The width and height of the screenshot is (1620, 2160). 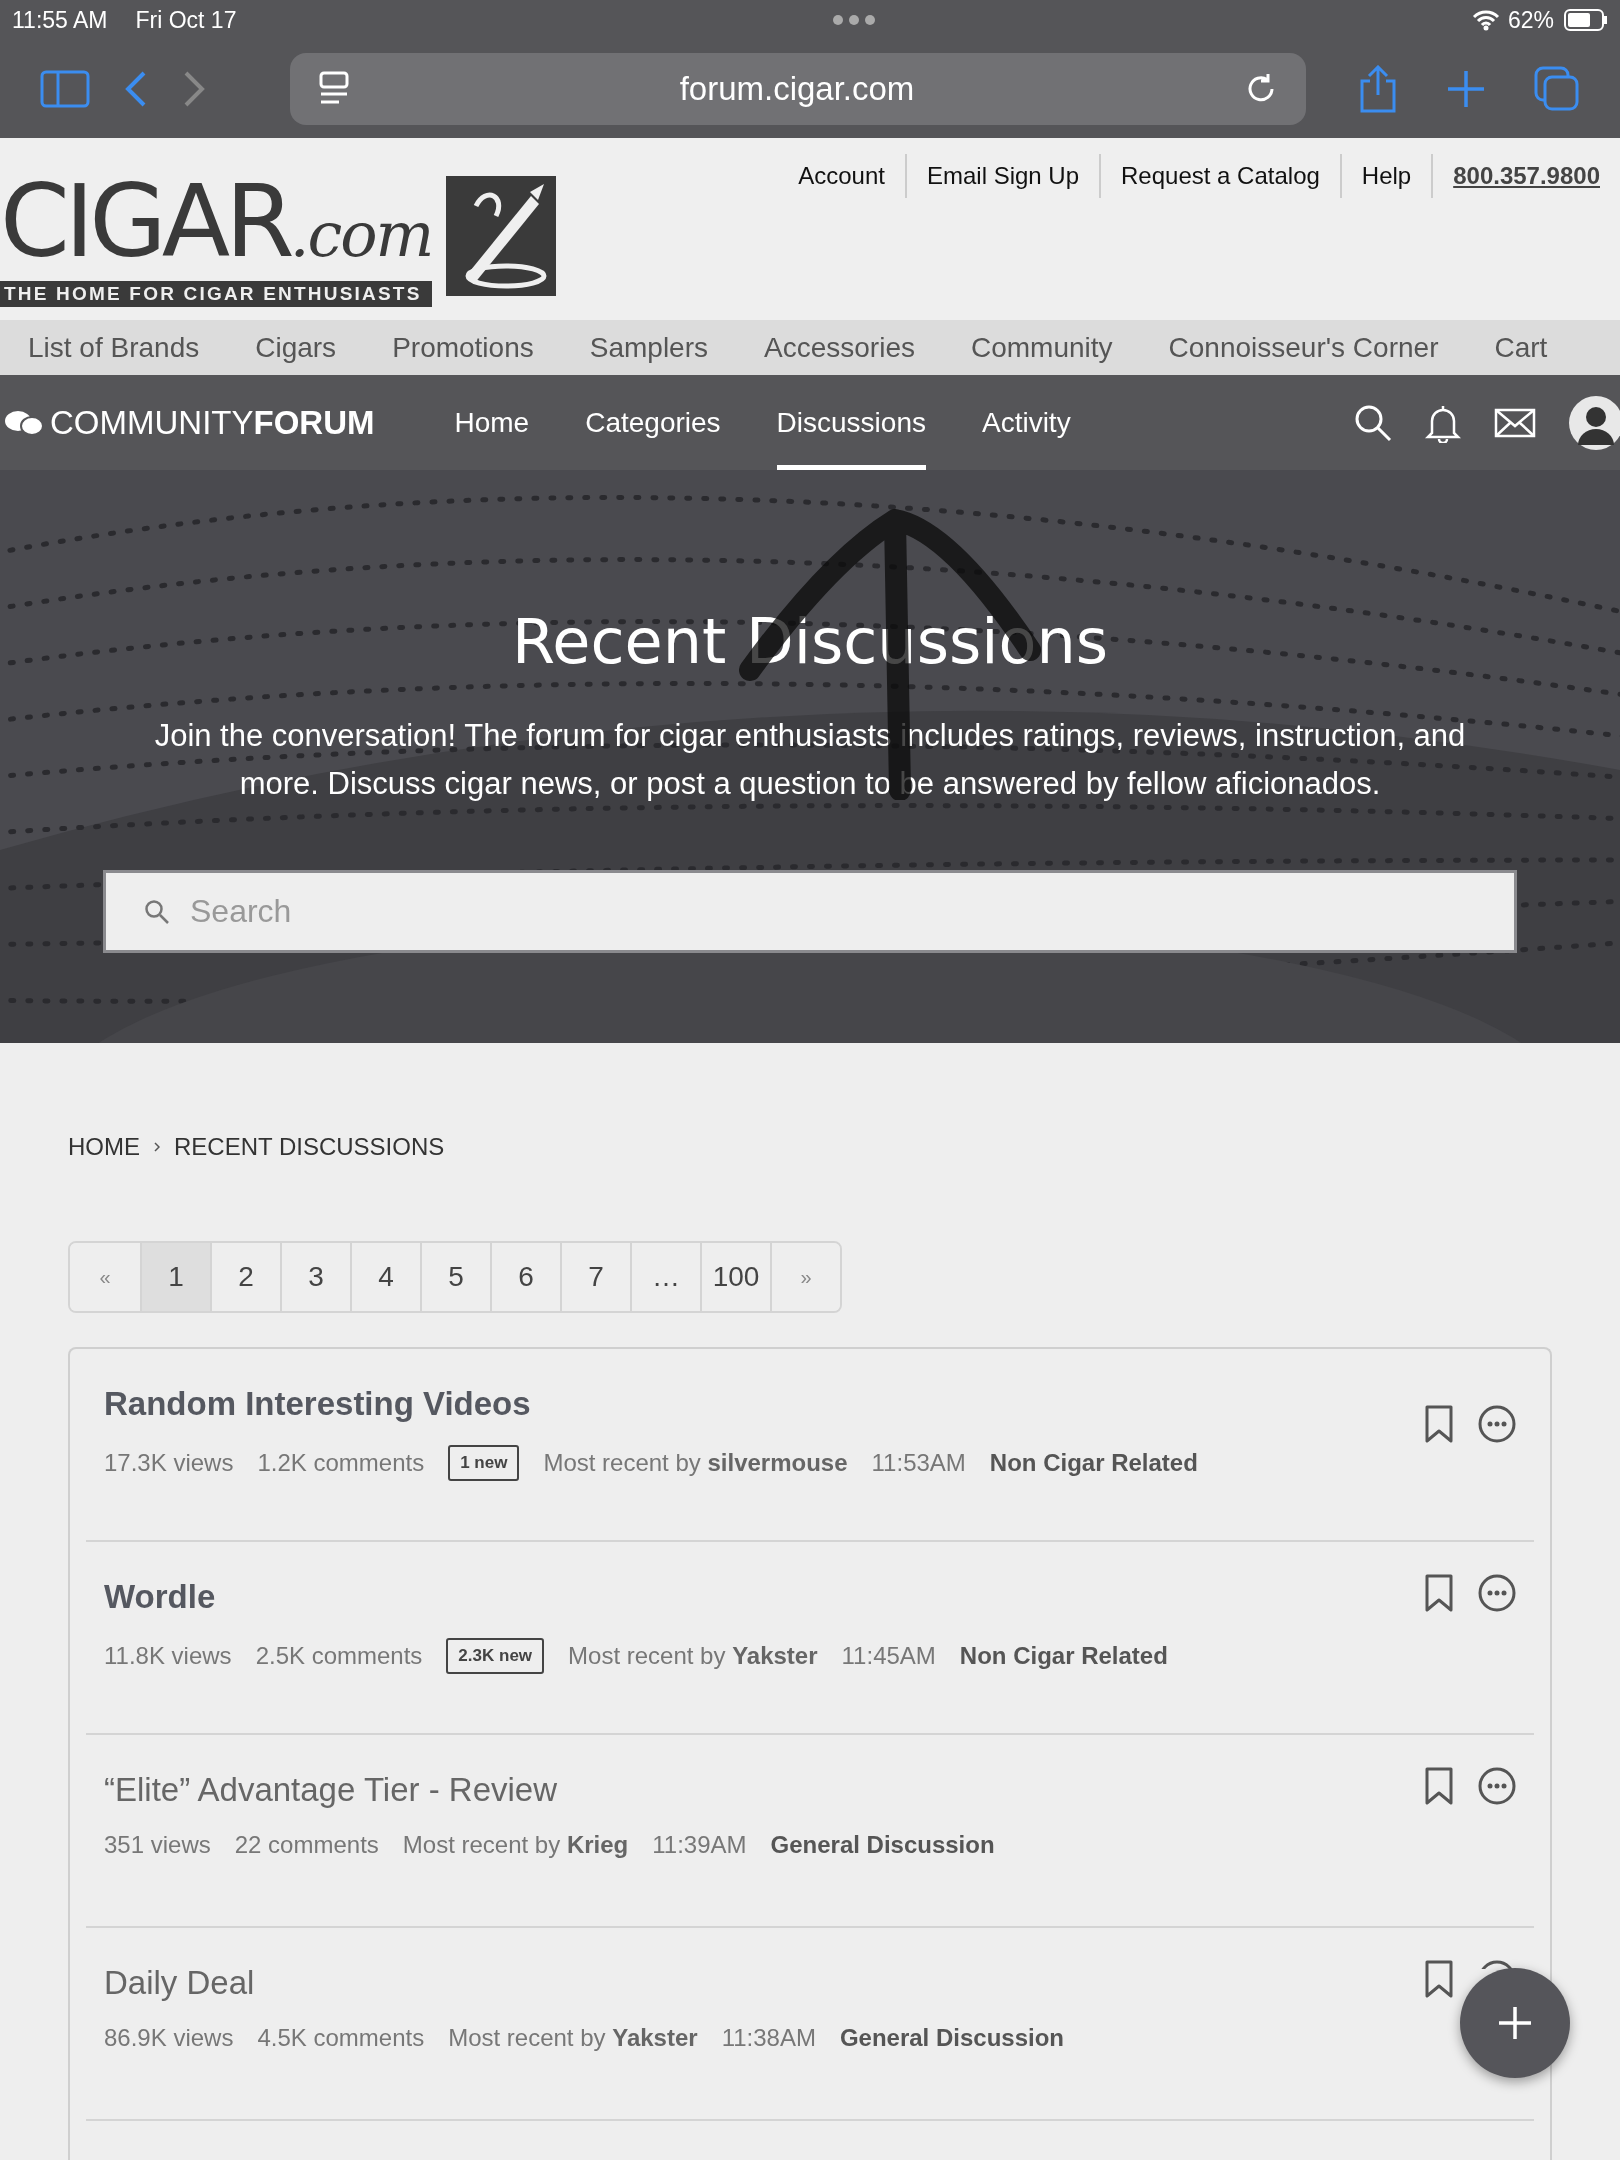 I want to click on forum-nav-tab: Activity, so click(x=1026, y=422).